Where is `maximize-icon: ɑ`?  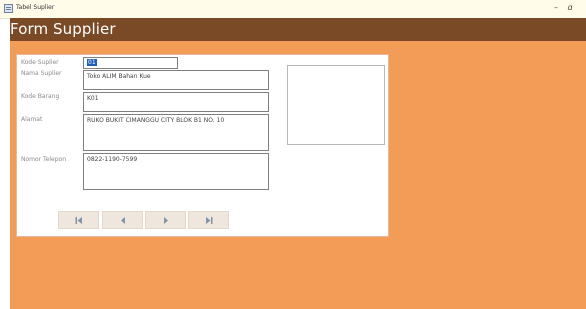 maximize-icon: ɑ is located at coordinates (570, 7).